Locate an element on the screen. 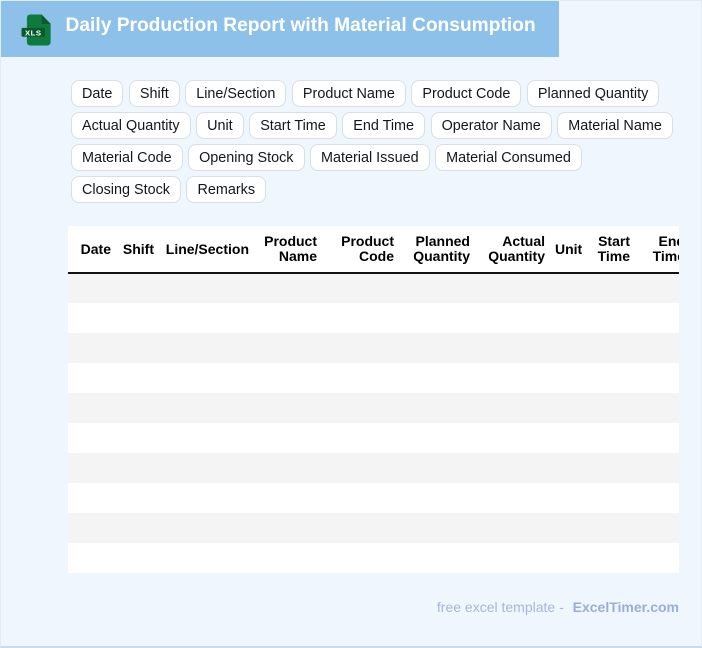 The height and width of the screenshot is (648, 702). svg-text: XLS is located at coordinates (33, 32).